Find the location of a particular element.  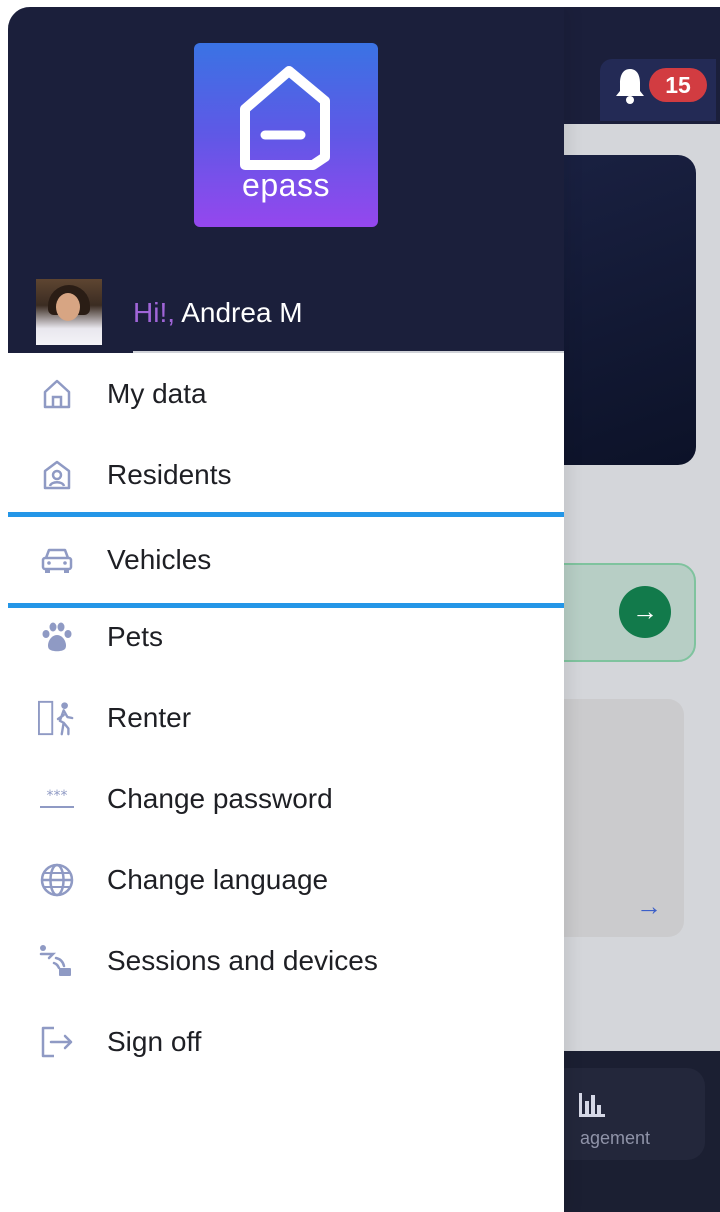

avatar is located at coordinates (69, 312).